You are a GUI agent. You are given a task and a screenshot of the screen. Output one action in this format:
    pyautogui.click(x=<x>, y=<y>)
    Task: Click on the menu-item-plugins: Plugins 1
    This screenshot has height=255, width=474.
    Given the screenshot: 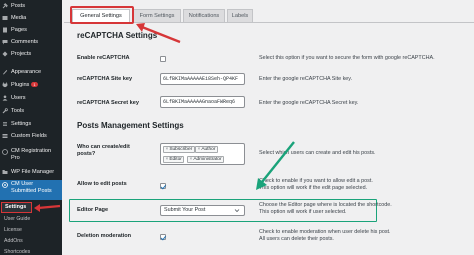 What is the action you would take?
    pyautogui.click(x=31, y=84)
    